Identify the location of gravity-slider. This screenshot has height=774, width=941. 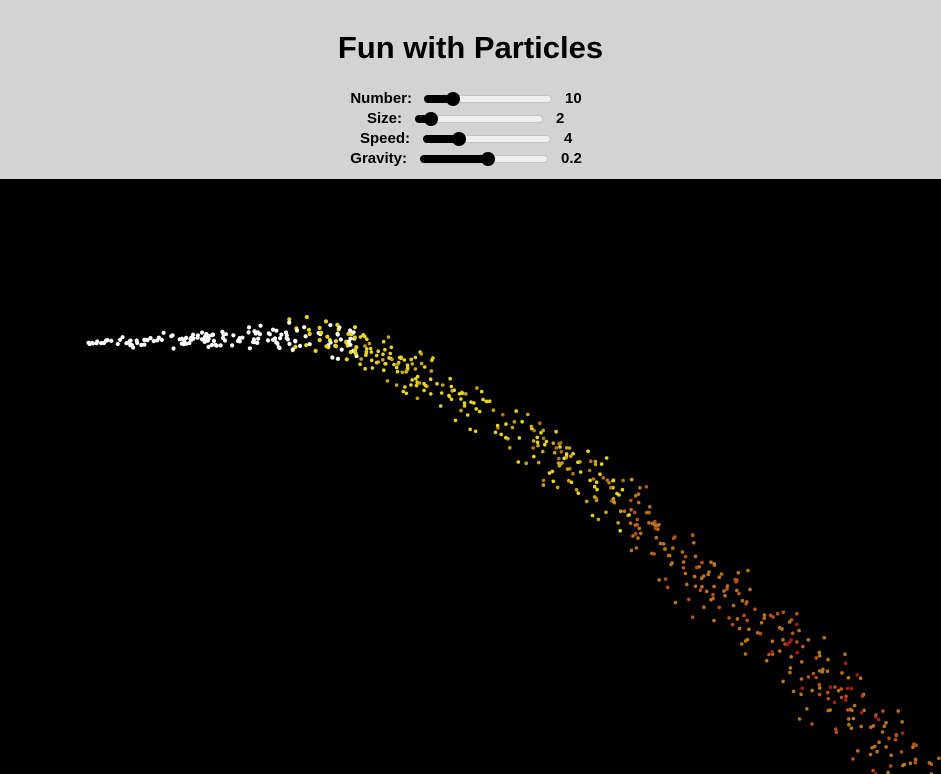
(484, 159).